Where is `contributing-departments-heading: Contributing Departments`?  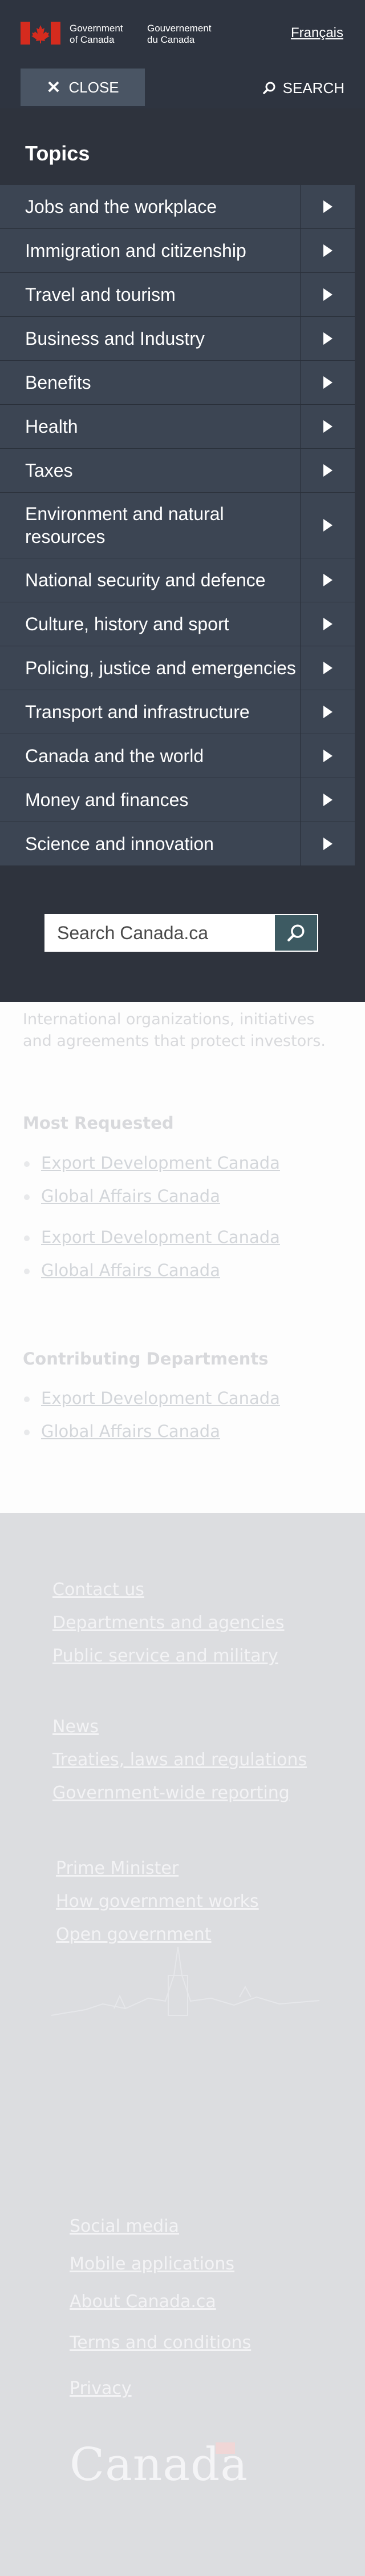 contributing-departments-heading: Contributing Departments is located at coordinates (146, 1358).